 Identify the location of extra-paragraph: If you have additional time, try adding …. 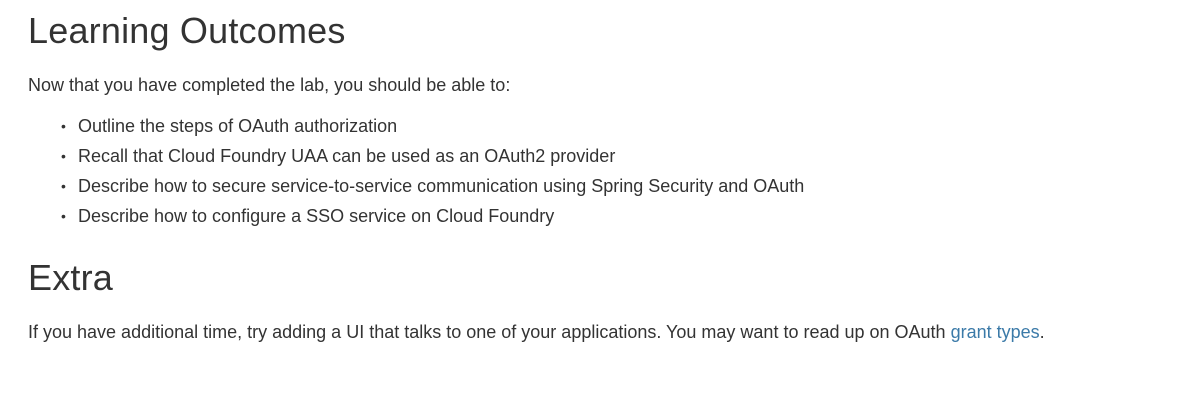
(548, 332).